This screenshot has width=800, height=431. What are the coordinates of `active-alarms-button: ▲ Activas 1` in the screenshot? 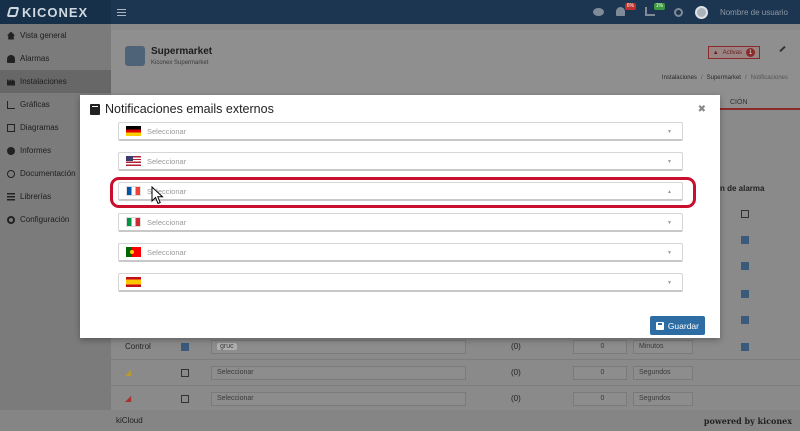 It's located at (733, 52).